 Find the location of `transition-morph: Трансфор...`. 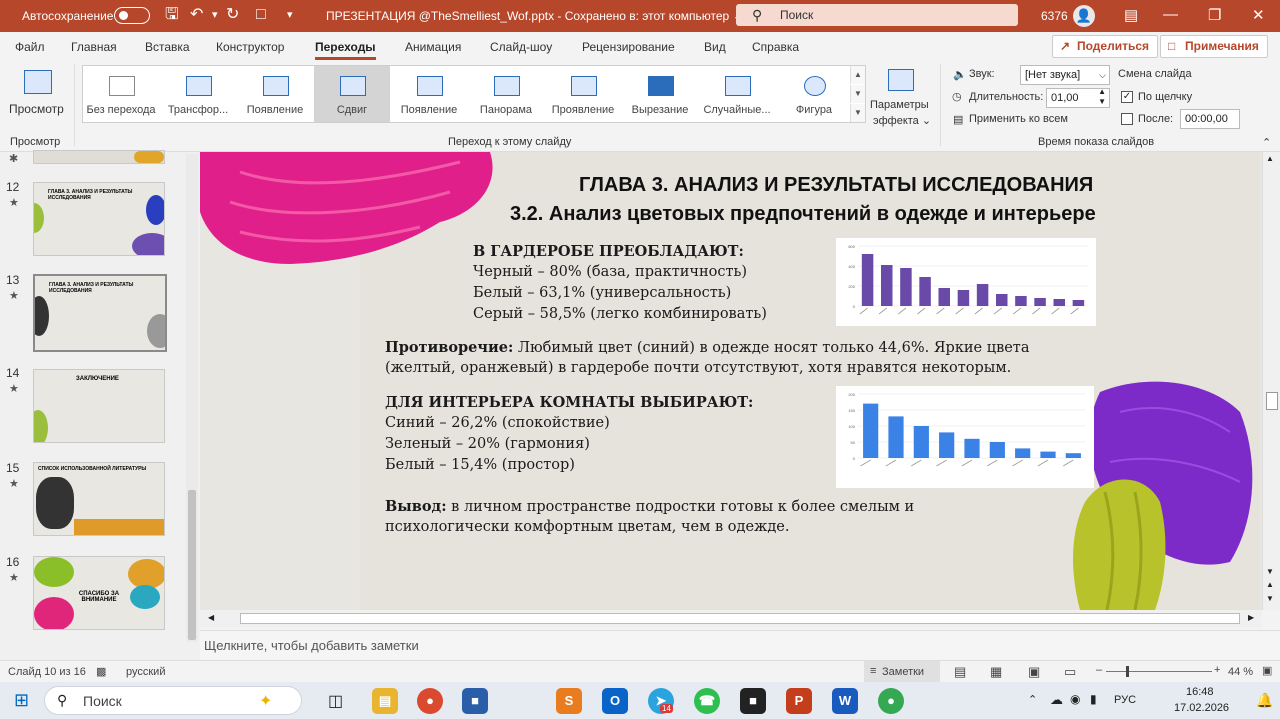

transition-morph: Трансфор... is located at coordinates (198, 94).